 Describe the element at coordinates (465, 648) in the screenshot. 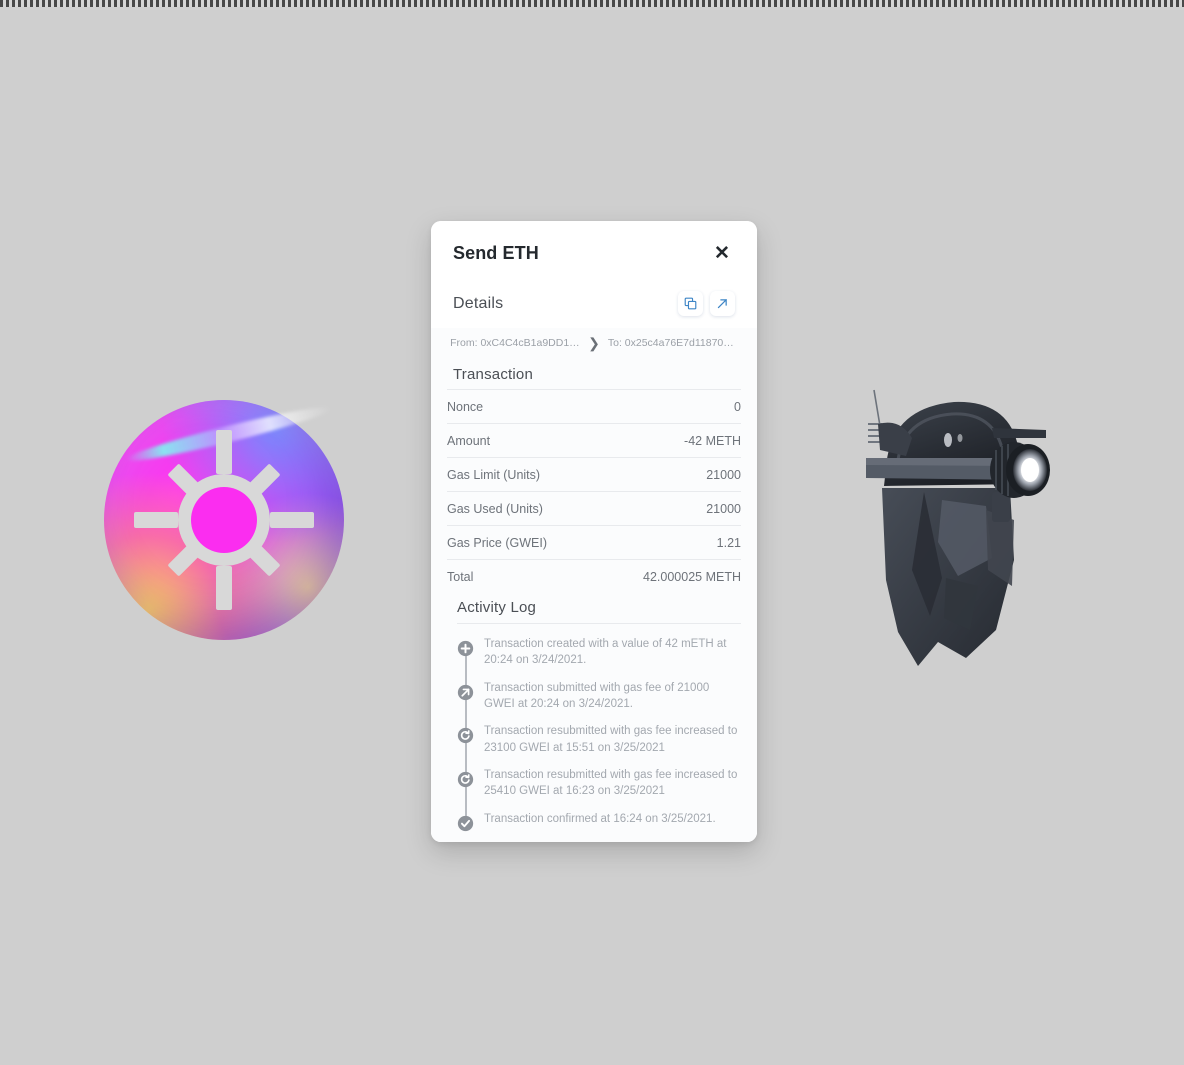

I see `plus-circle-icon` at that location.